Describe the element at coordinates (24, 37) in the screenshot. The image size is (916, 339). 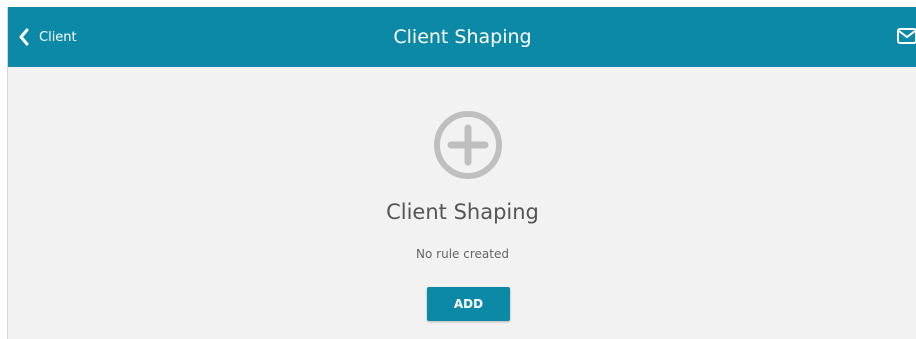
I see `chevron-left-icon` at that location.